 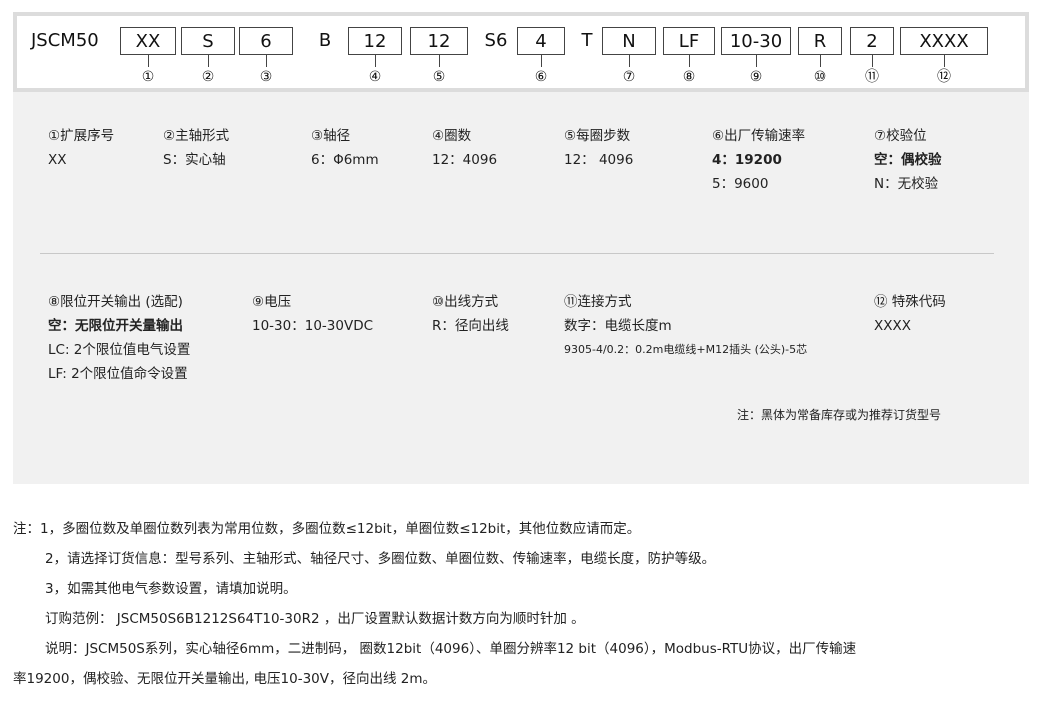 What do you see at coordinates (470, 314) in the screenshot?
I see `field-block: ⑩出线方式 R：径向出线` at bounding box center [470, 314].